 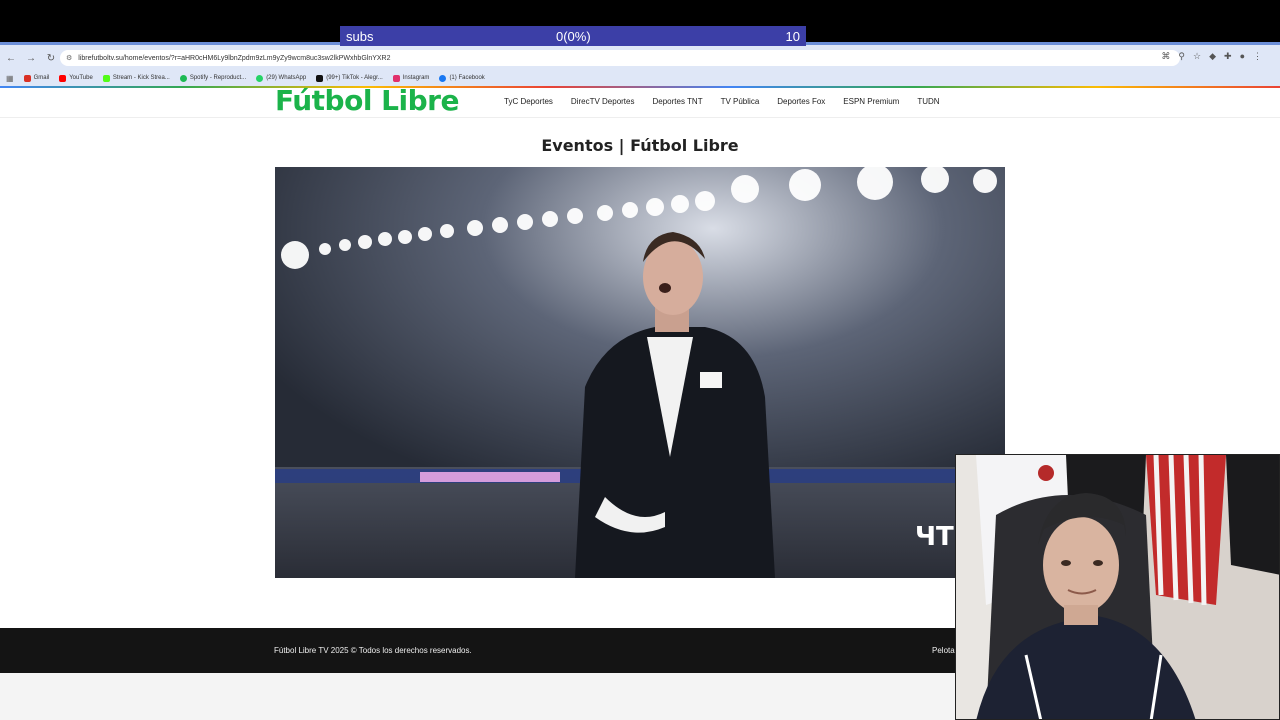 What do you see at coordinates (1228, 56) in the screenshot?
I see `puzzle-icon: ✚` at bounding box center [1228, 56].